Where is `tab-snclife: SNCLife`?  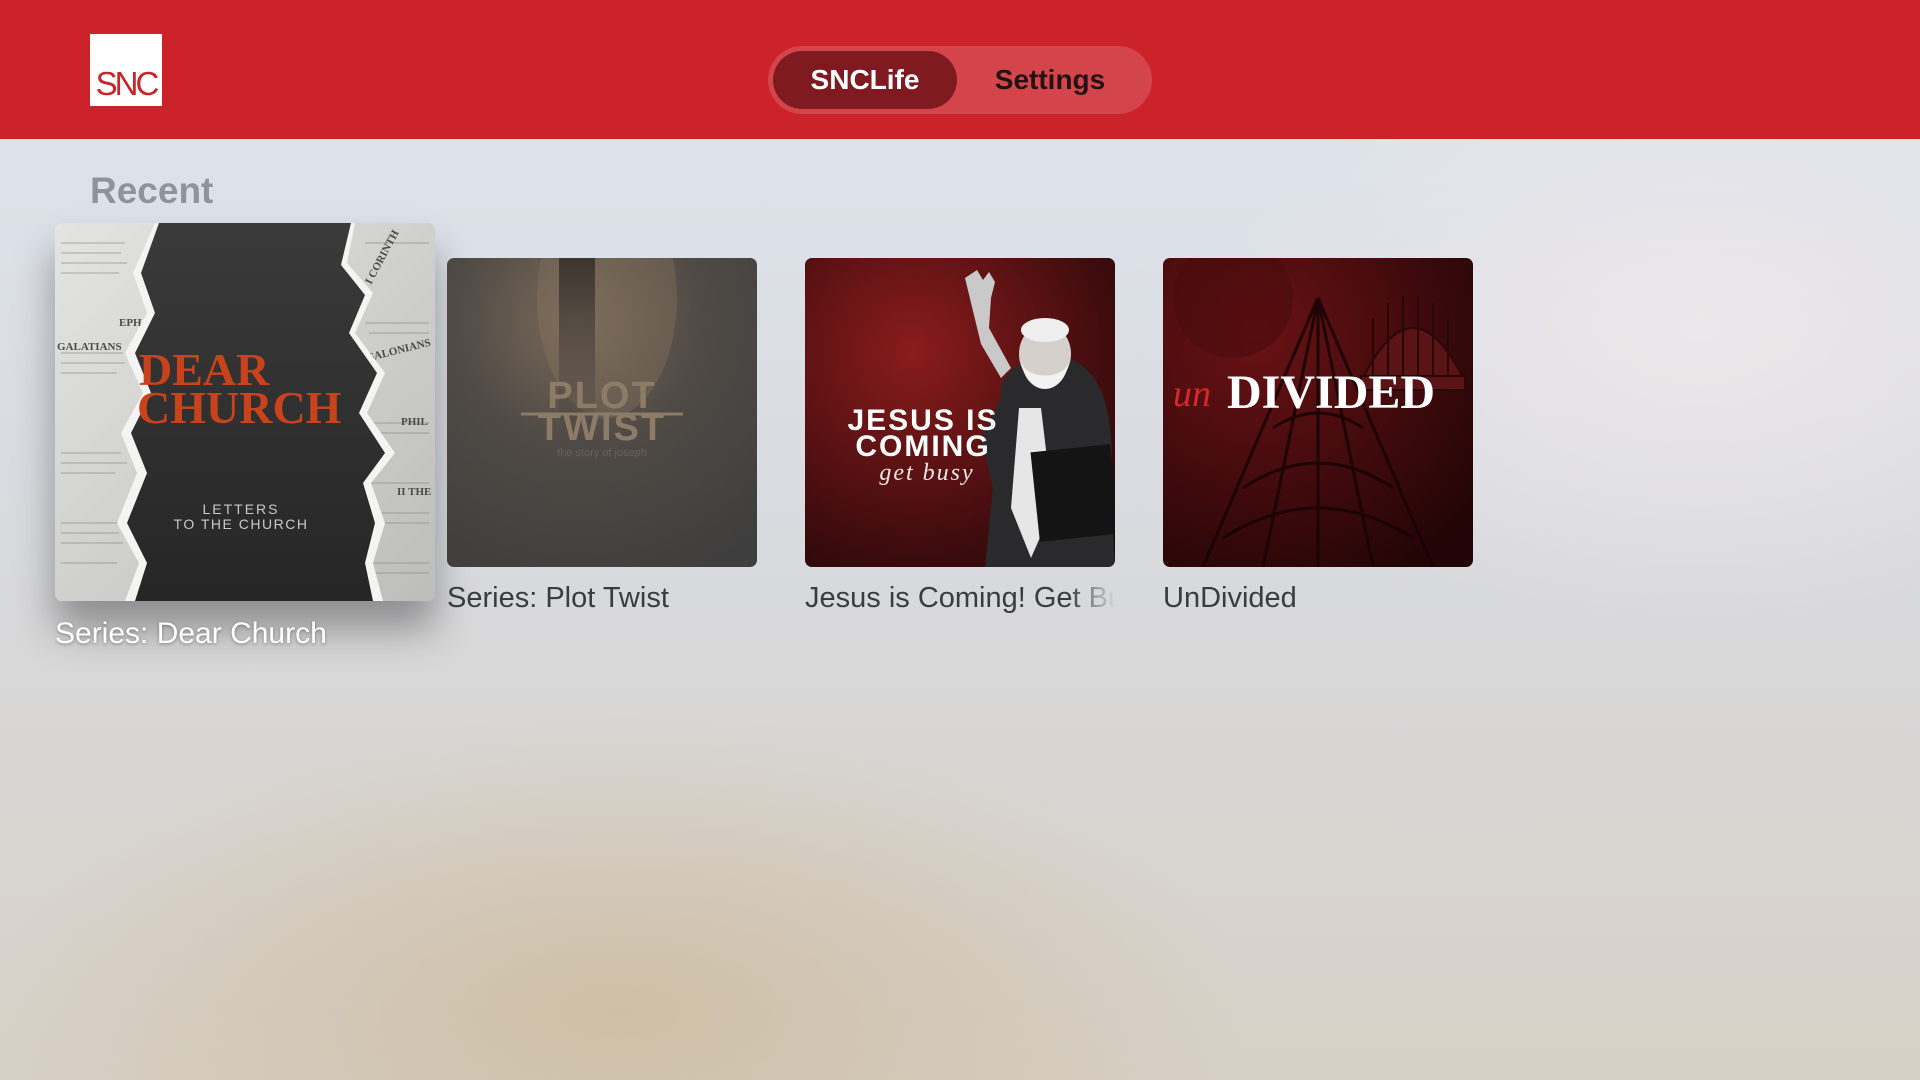
tab-snclife: SNCLife is located at coordinates (865, 80).